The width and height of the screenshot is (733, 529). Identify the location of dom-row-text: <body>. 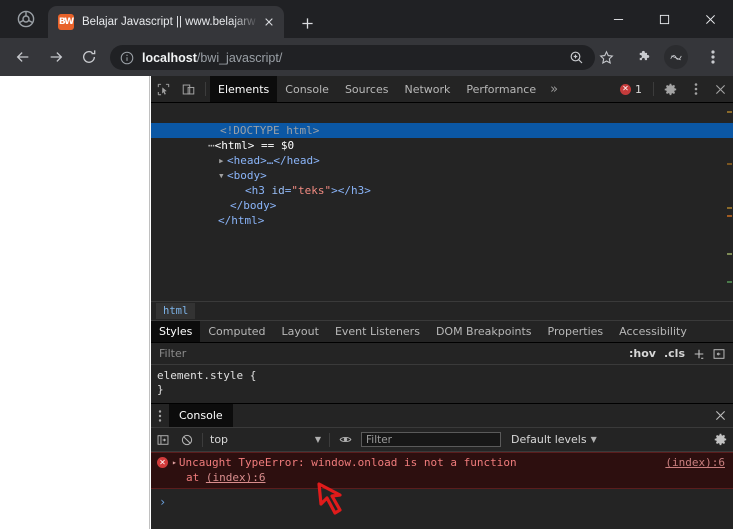
(246, 175).